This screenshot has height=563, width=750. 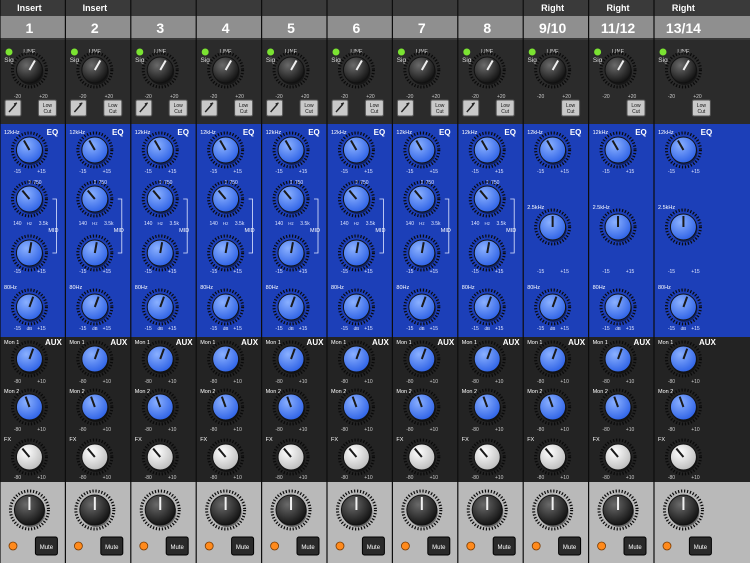 What do you see at coordinates (103, 183) in the screenshot?
I see `mid-freq-center-label: 750` at bounding box center [103, 183].